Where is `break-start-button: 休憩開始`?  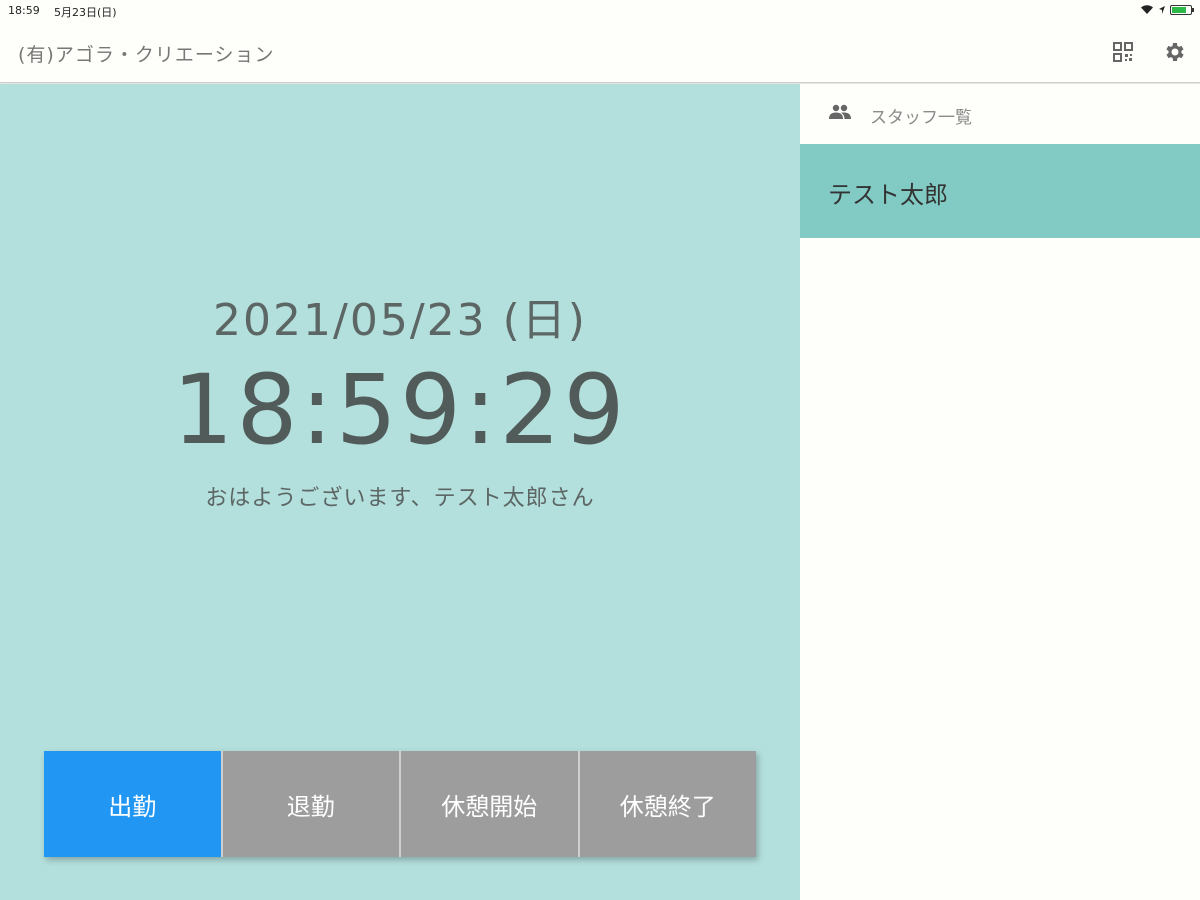 break-start-button: 休憩開始 is located at coordinates (488, 804).